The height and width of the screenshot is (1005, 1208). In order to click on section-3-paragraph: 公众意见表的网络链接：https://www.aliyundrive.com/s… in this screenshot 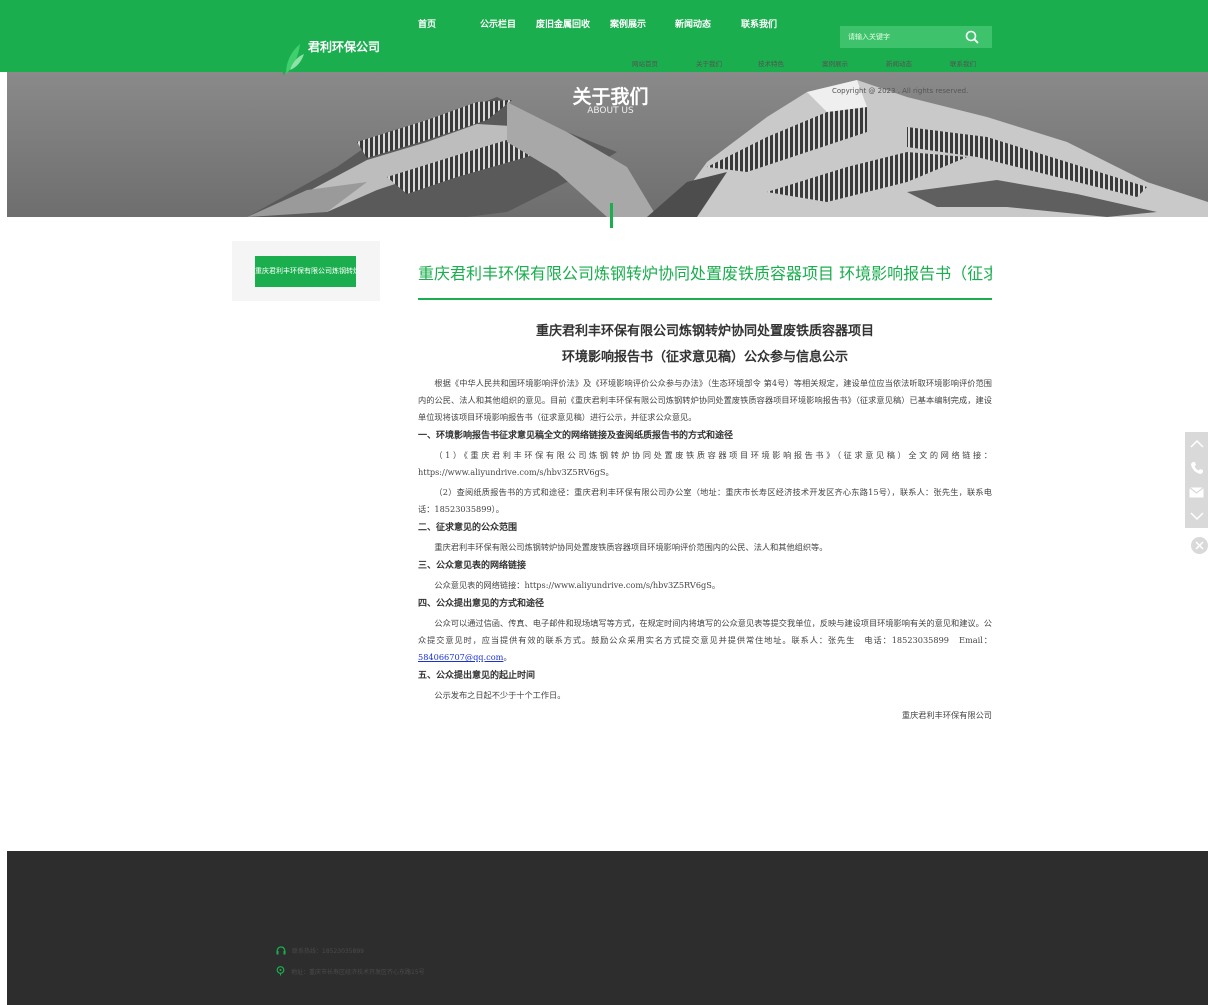, I will do `click(577, 585)`.